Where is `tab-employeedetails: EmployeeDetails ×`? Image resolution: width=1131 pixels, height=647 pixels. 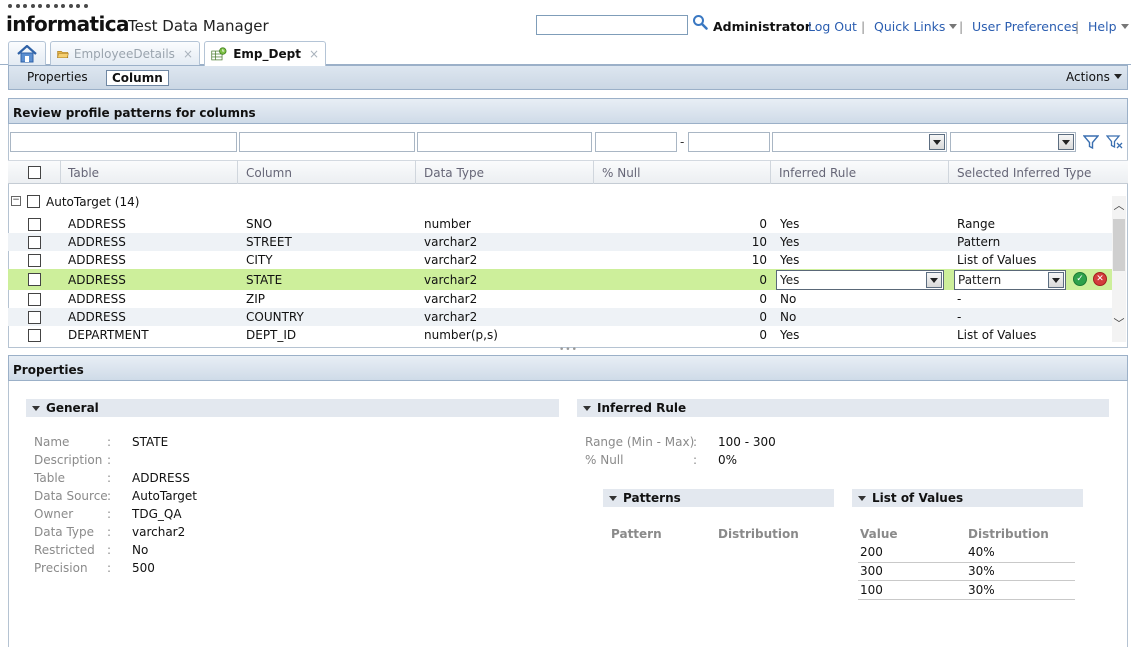 tab-employeedetails: EmployeeDetails × is located at coordinates (125, 53).